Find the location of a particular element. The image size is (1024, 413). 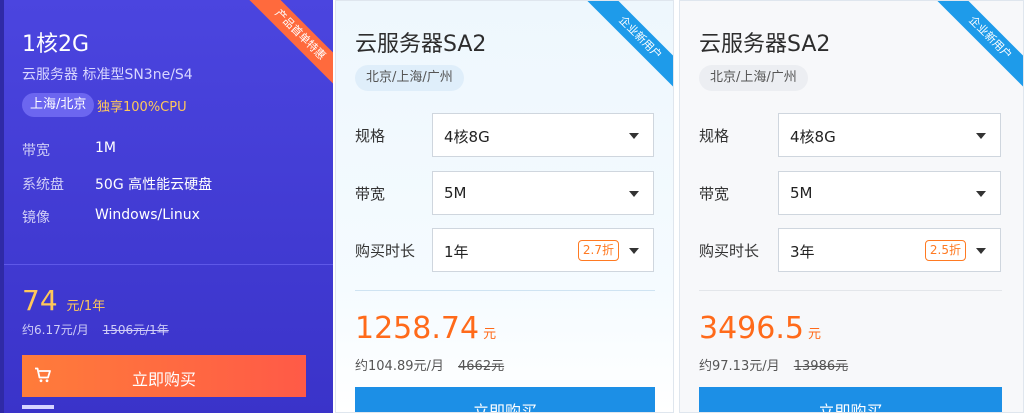

price-detail: 约97.13元/月 13986元 is located at coordinates (773, 364).